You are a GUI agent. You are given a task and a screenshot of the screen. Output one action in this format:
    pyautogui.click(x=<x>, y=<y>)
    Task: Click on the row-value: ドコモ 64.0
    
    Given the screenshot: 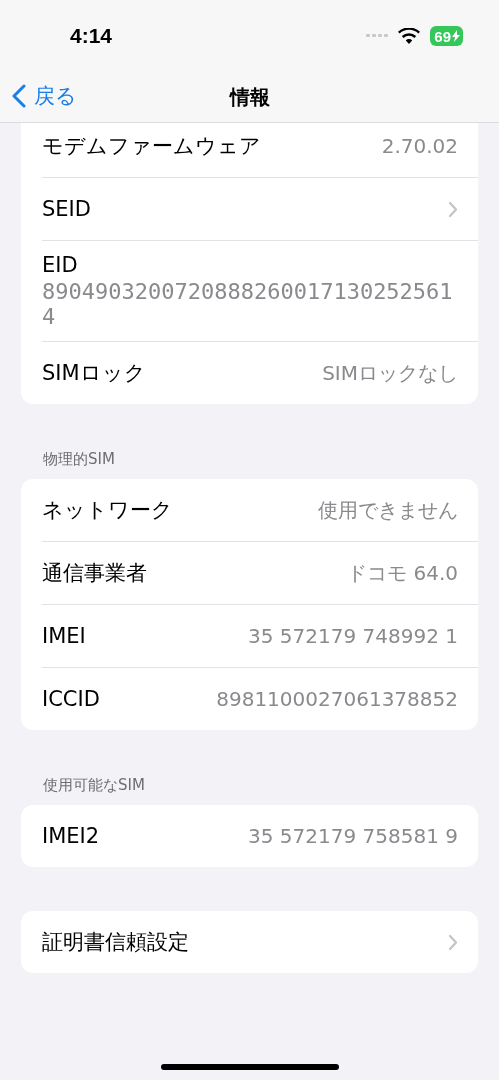 What is the action you would take?
    pyautogui.click(x=402, y=573)
    